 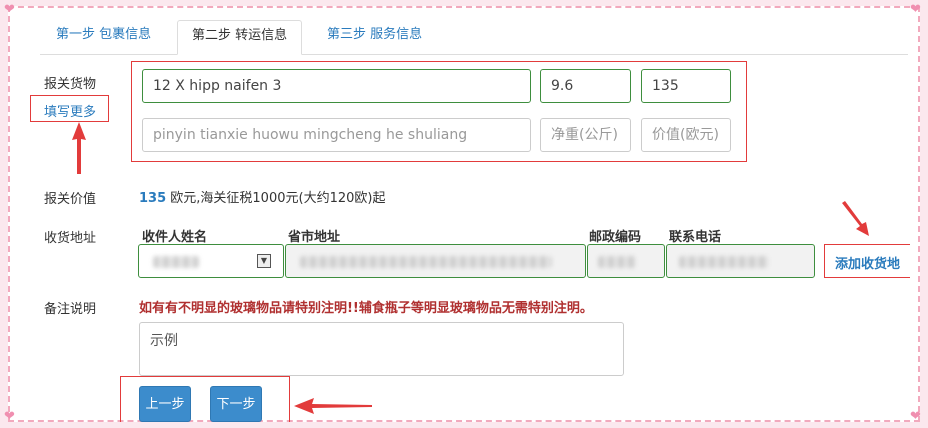 What do you see at coordinates (70, 238) in the screenshot?
I see `address-label: 收货地址` at bounding box center [70, 238].